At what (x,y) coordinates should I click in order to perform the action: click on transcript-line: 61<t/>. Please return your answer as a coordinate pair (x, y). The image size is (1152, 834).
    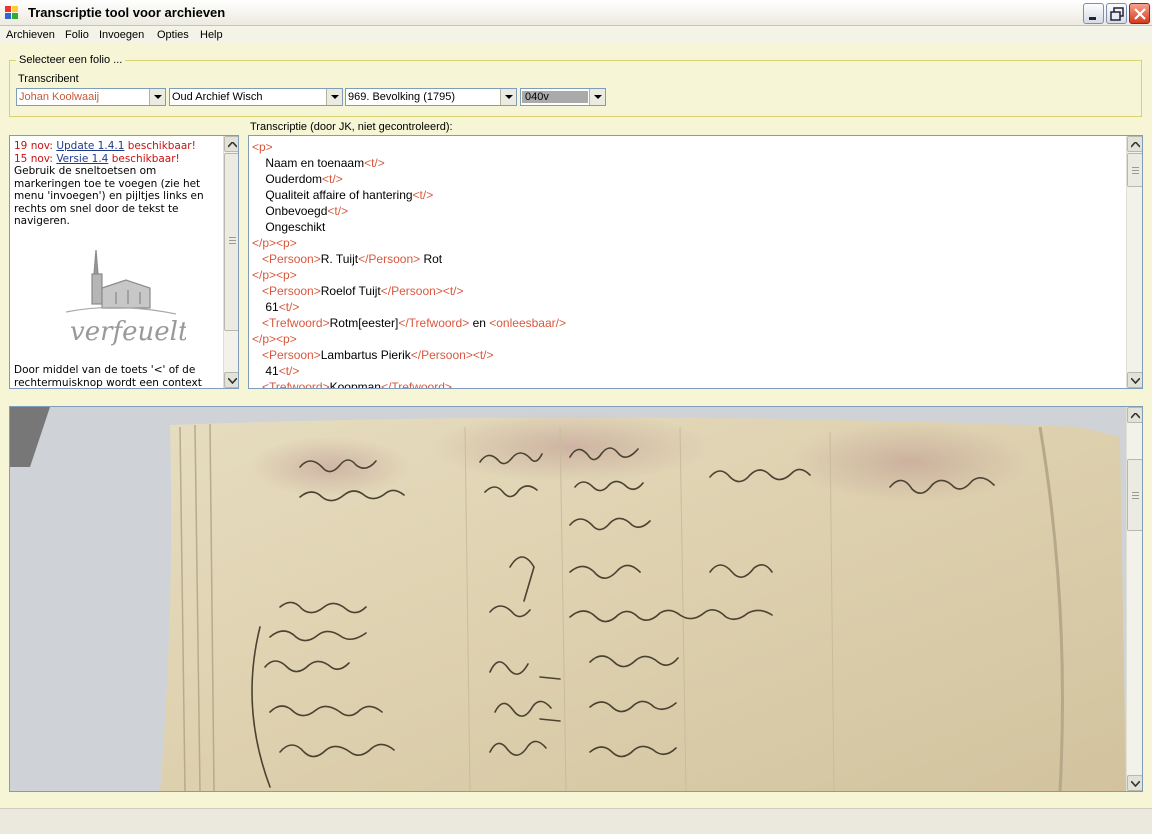
    Looking at the image, I should click on (409, 307).